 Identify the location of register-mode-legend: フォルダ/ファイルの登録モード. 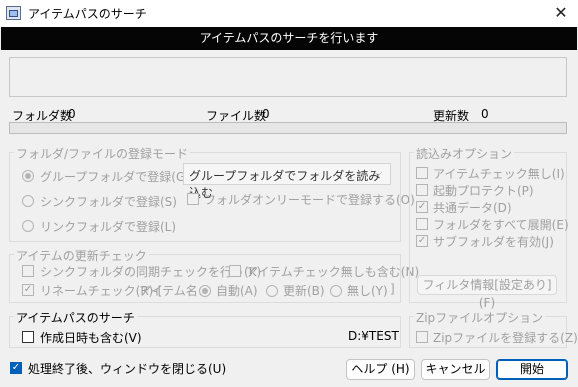
(102, 153).